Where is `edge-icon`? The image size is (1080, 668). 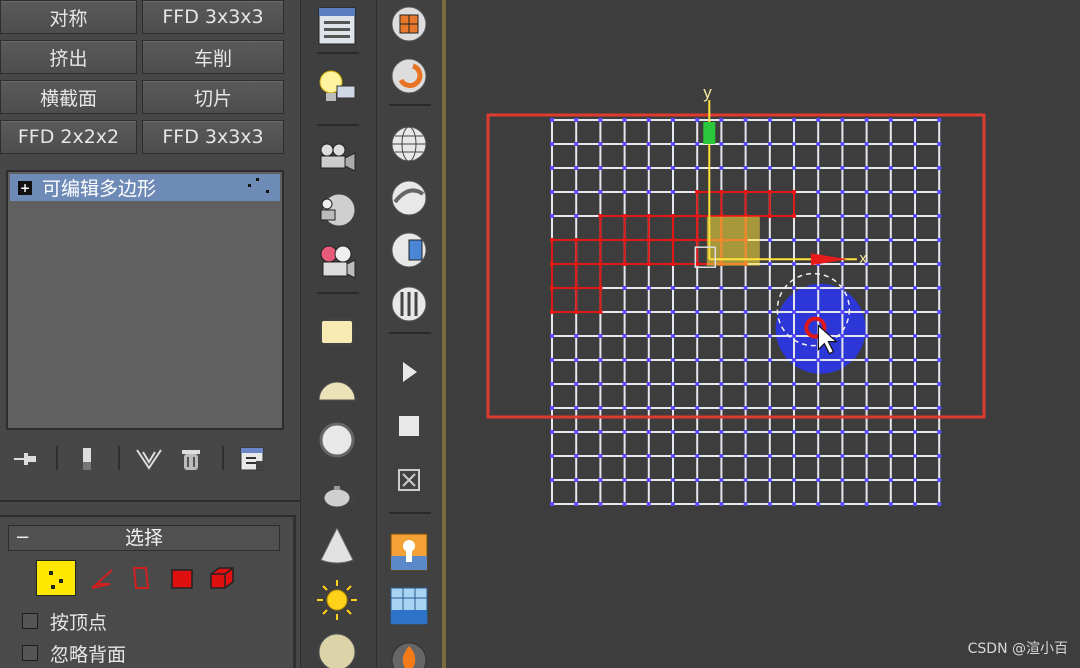
edge-icon is located at coordinates (102, 578).